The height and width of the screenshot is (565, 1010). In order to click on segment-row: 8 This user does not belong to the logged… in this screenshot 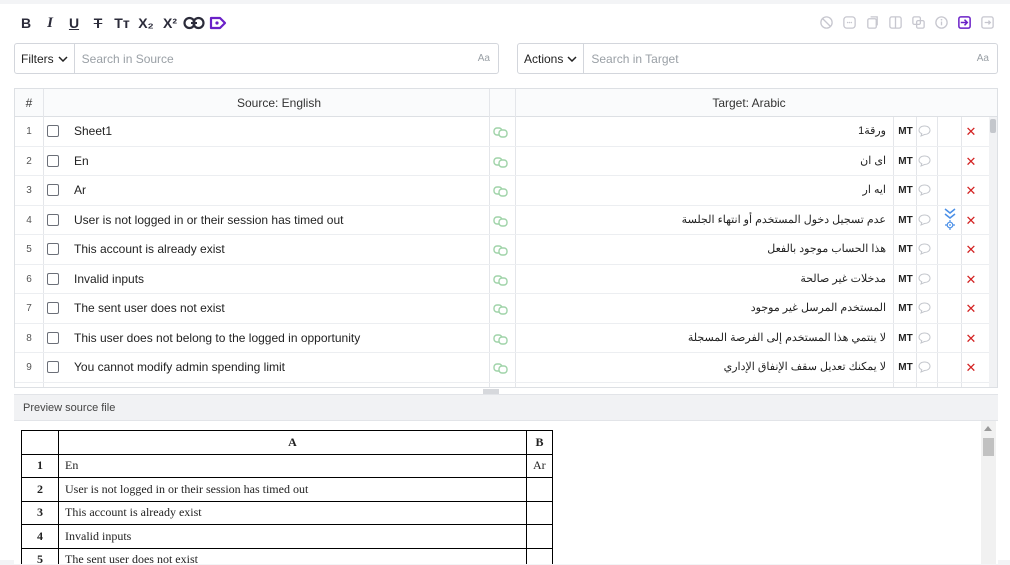, I will do `click(506, 338)`.